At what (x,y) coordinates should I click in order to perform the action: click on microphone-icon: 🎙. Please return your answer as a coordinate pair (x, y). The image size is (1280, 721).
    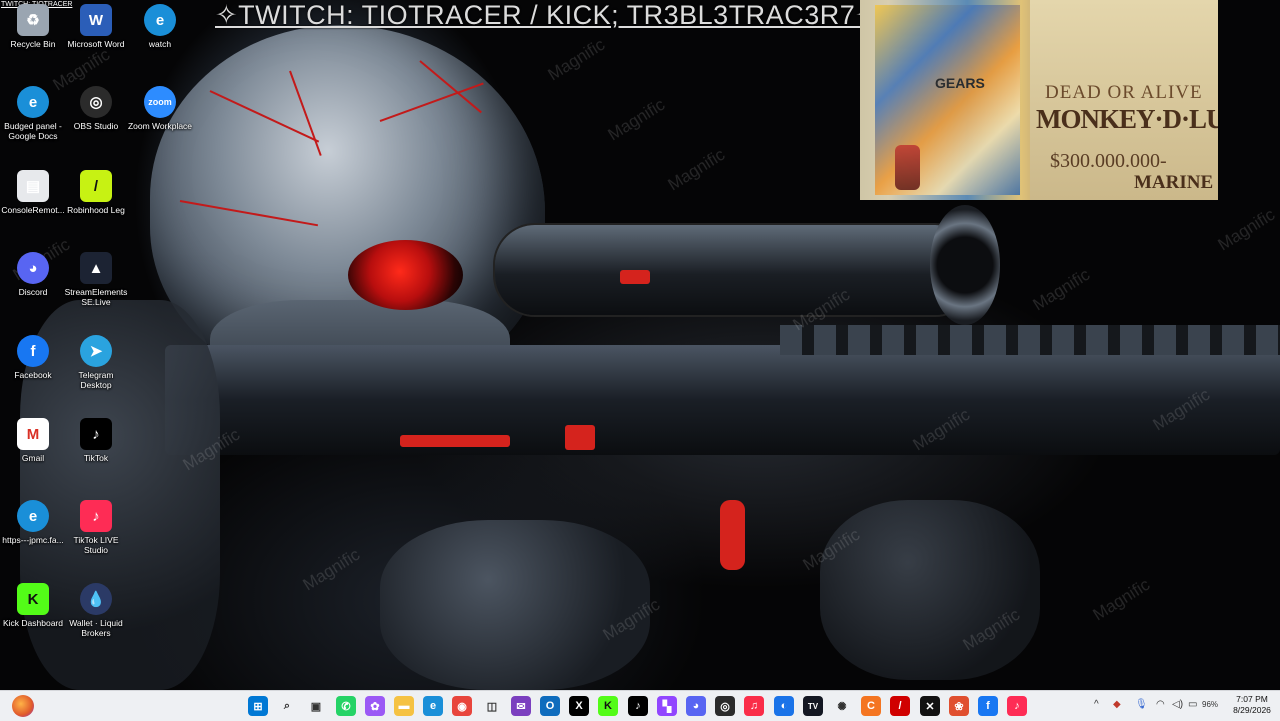
    Looking at the image, I should click on (1141, 704).